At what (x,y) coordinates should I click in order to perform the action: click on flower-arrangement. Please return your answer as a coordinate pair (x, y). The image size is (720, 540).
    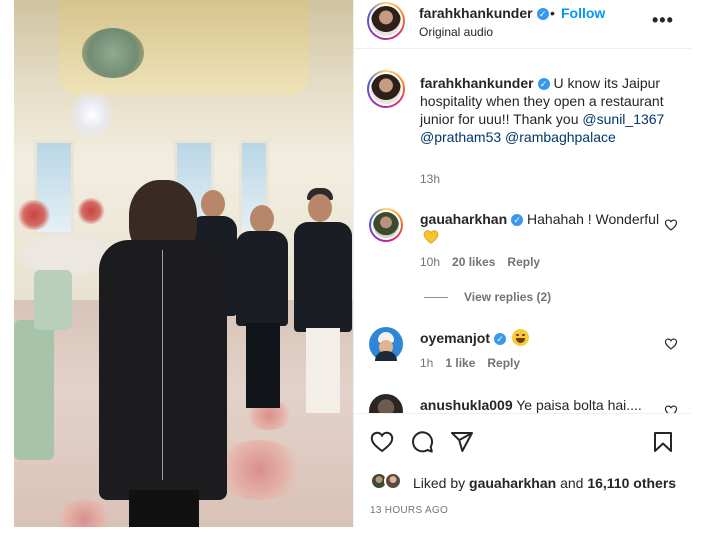
    Looking at the image, I should click on (34, 215).